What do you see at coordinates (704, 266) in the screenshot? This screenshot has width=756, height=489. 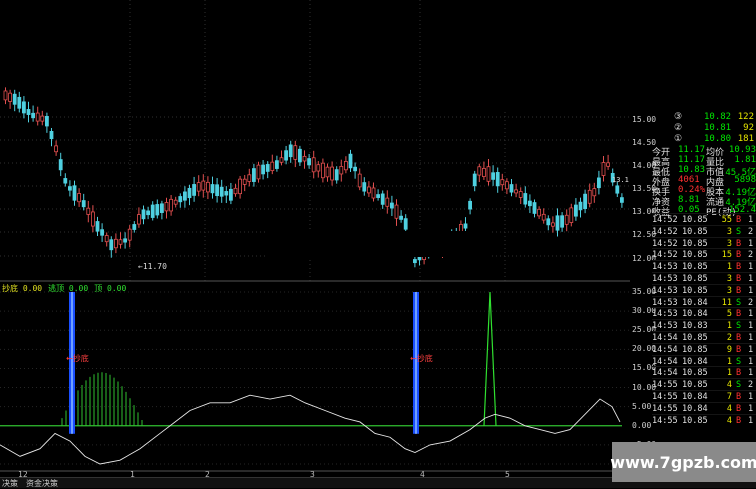 I see `tick-row: 14:53 10.85 1 B 1` at bounding box center [704, 266].